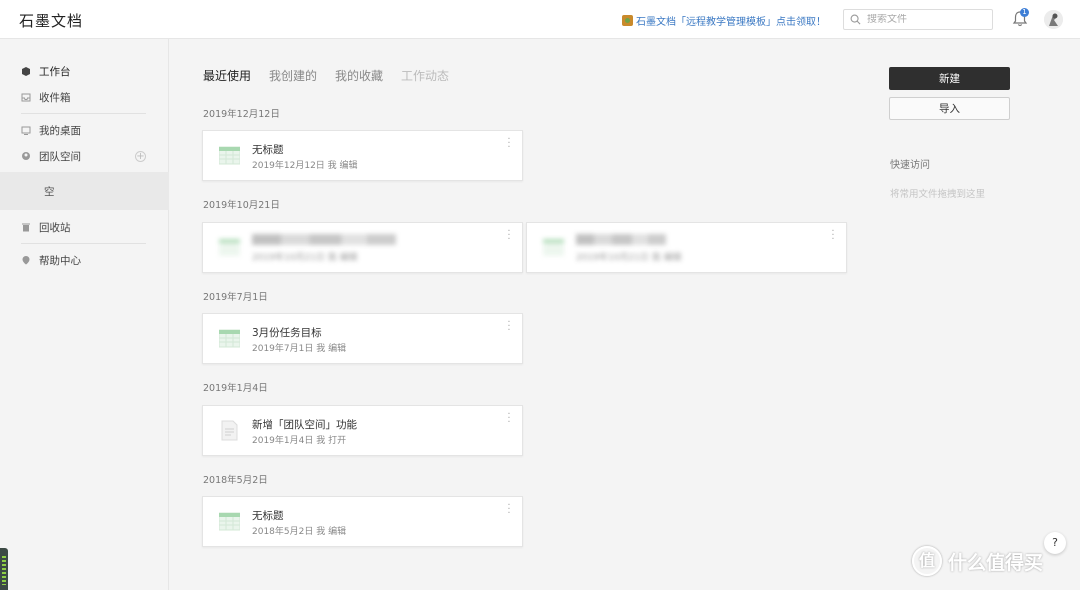  I want to click on file-meta: 2018年5月2日 我 编辑, so click(299, 532).